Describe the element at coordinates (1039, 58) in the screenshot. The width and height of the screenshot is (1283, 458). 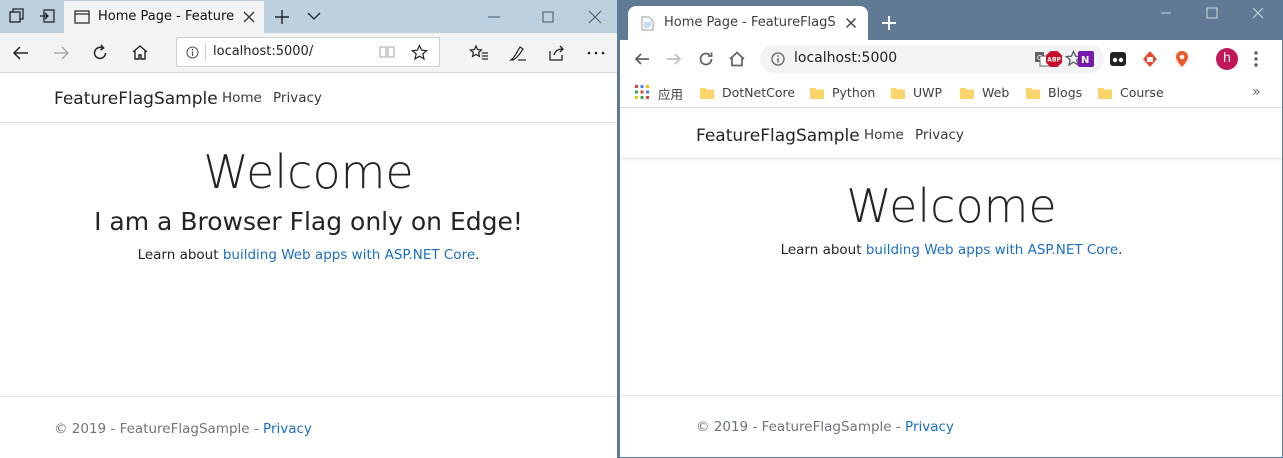
I see `svg-text: G` at that location.